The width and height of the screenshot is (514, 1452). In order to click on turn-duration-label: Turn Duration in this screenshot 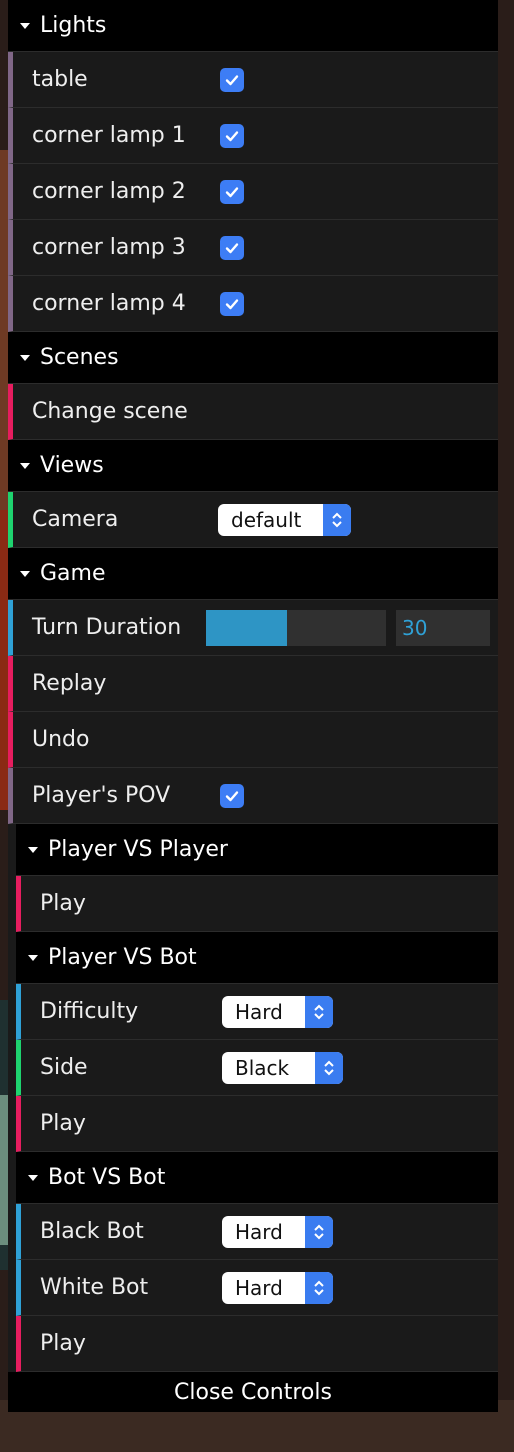, I will do `click(107, 627)`.